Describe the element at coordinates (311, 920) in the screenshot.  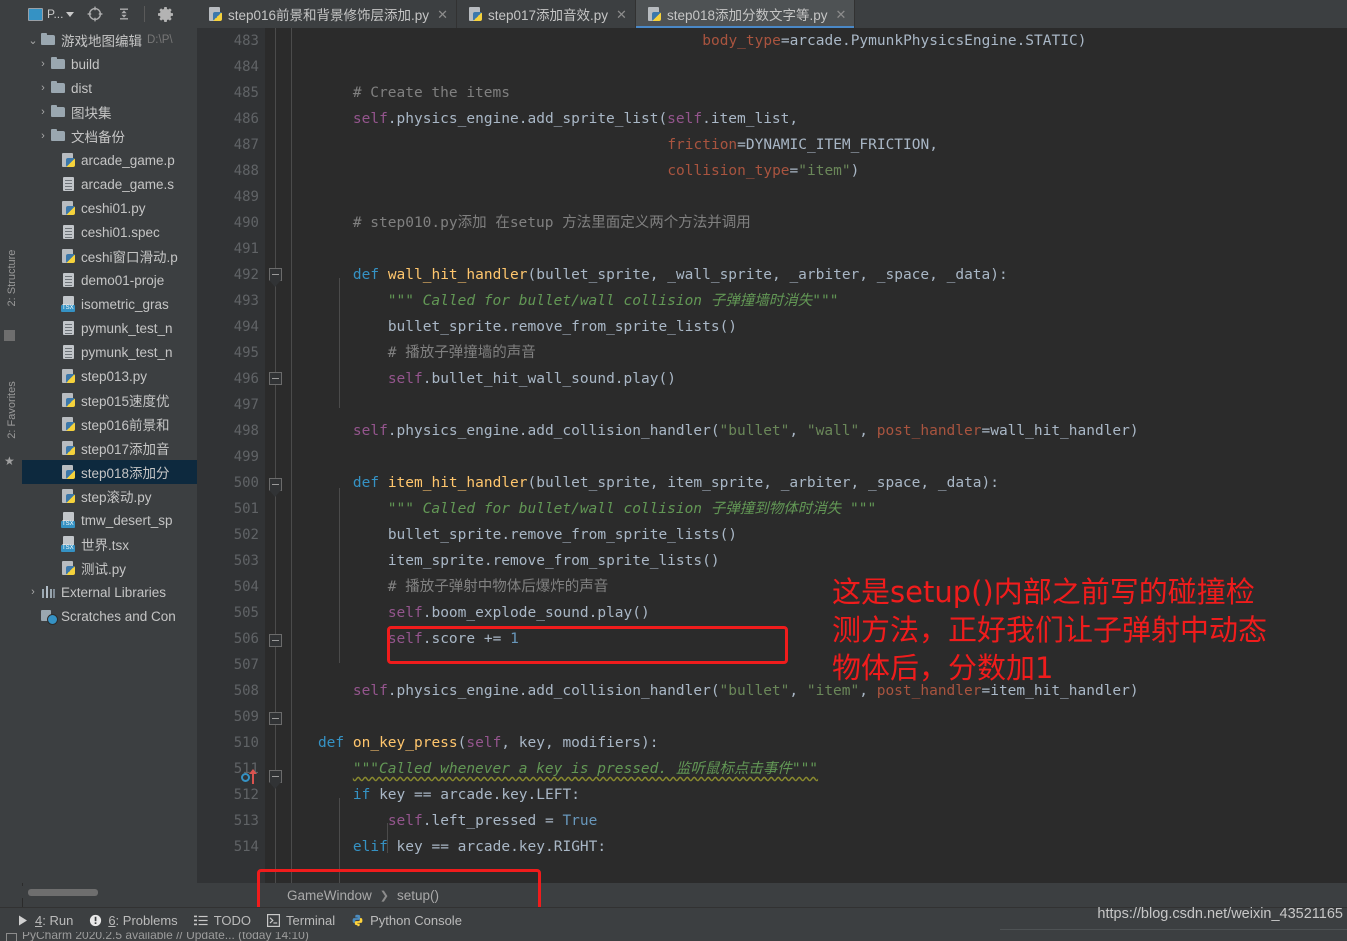
I see `tool-window-label: Terminal` at that location.